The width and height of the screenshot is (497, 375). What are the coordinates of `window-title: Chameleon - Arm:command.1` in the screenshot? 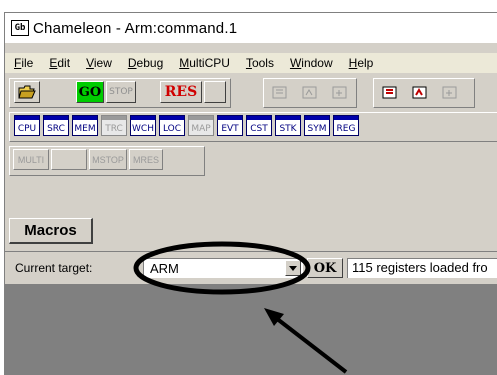 It's located at (135, 28).